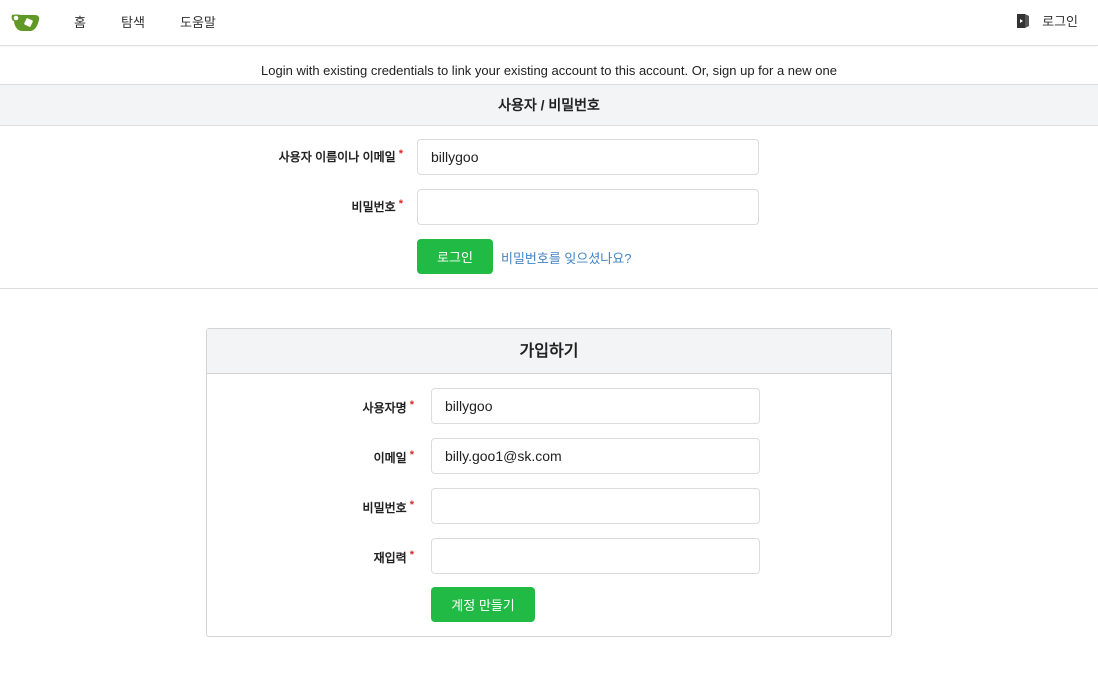 Image resolution: width=1098 pixels, height=691 pixels. What do you see at coordinates (549, 23) in the screenshot?
I see `top-navbar: 홈 탐색 도움말 로그인` at bounding box center [549, 23].